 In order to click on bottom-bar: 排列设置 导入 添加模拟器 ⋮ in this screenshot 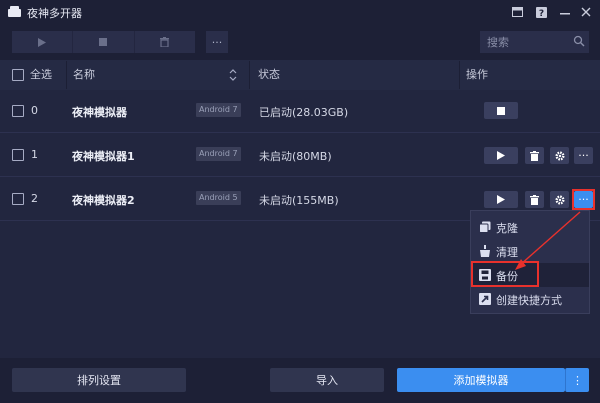, I will do `click(300, 380)`.